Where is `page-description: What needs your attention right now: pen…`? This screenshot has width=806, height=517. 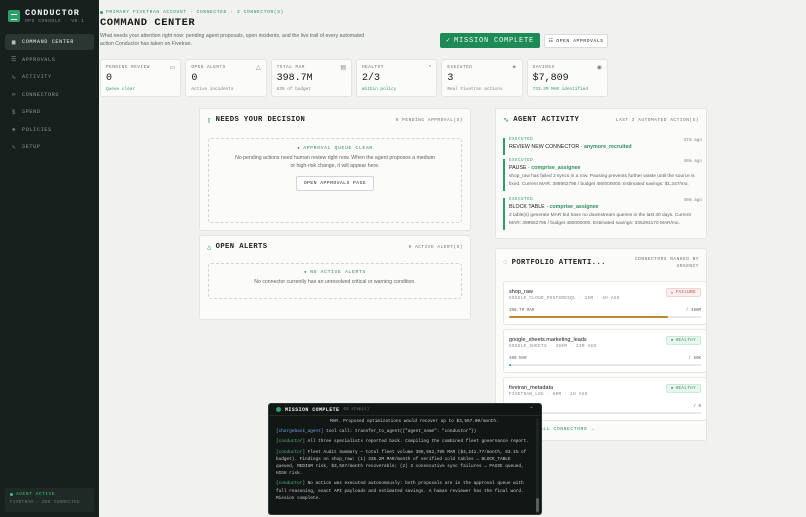 page-description: What needs your attention right now: pen… is located at coordinates (232, 40).